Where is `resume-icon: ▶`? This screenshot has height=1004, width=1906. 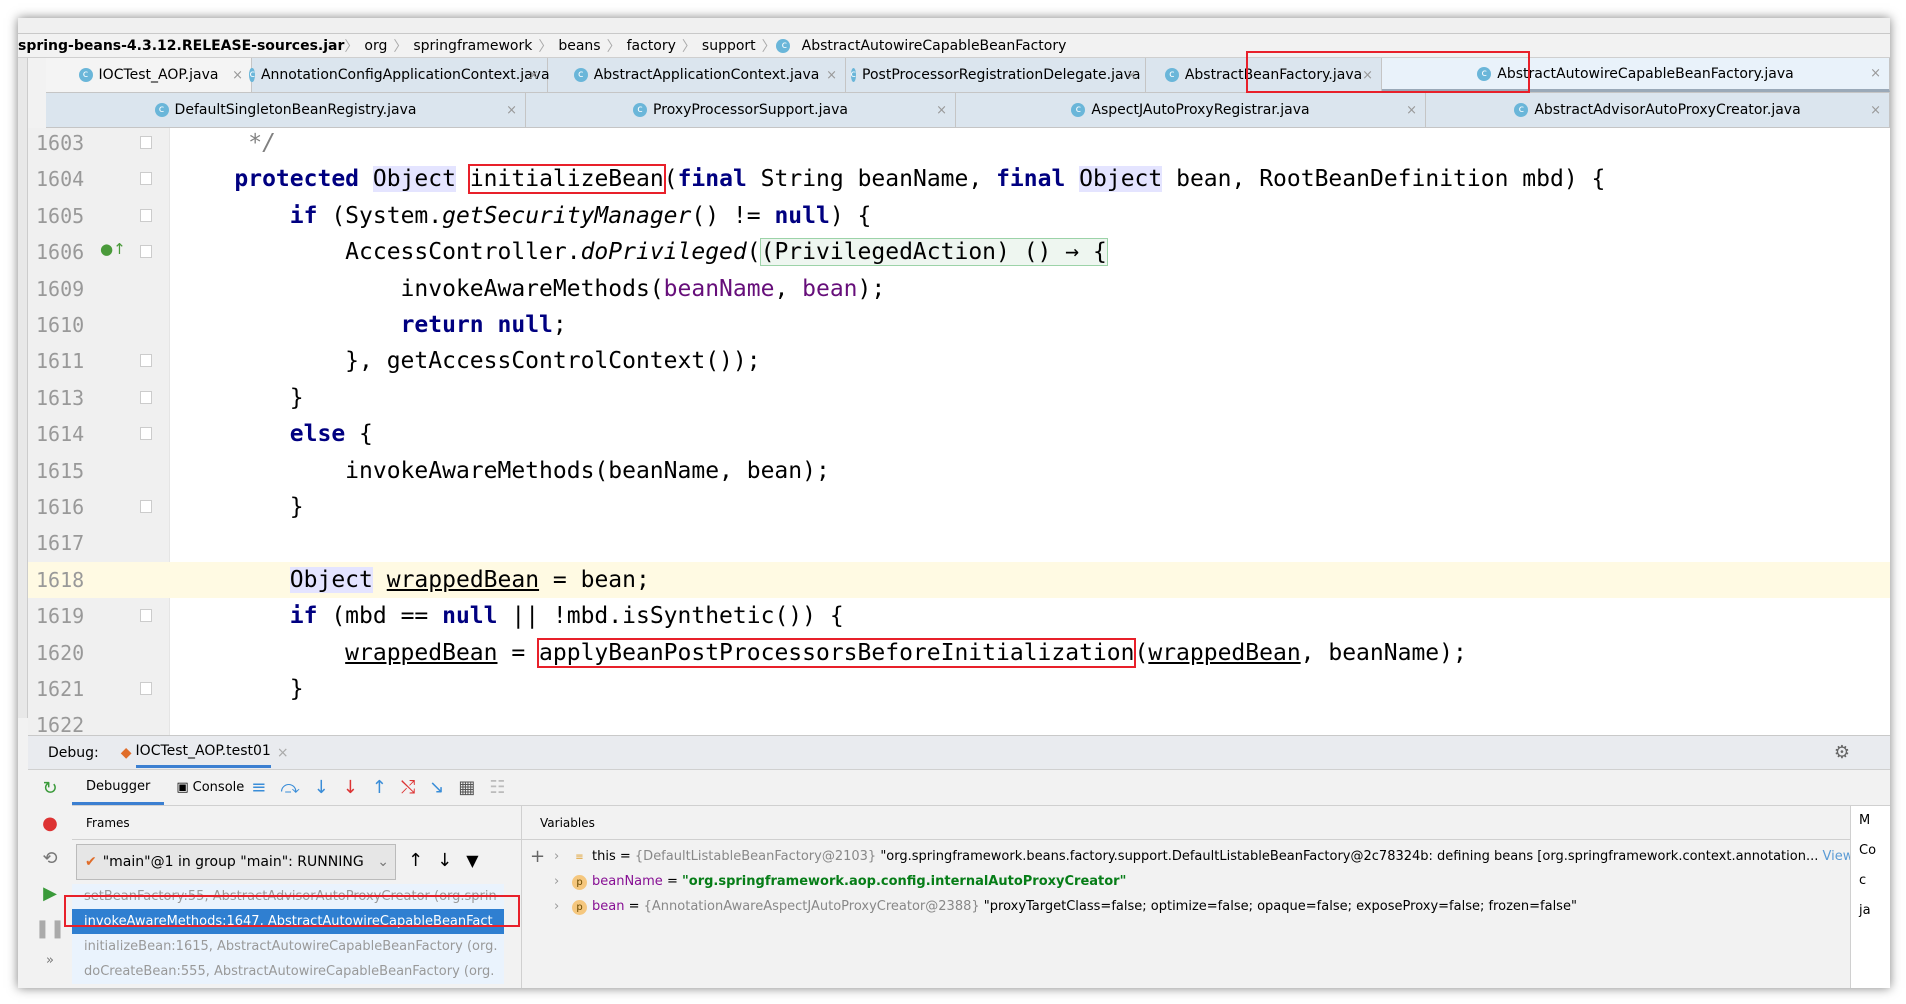
resume-icon: ▶ is located at coordinates (50, 893).